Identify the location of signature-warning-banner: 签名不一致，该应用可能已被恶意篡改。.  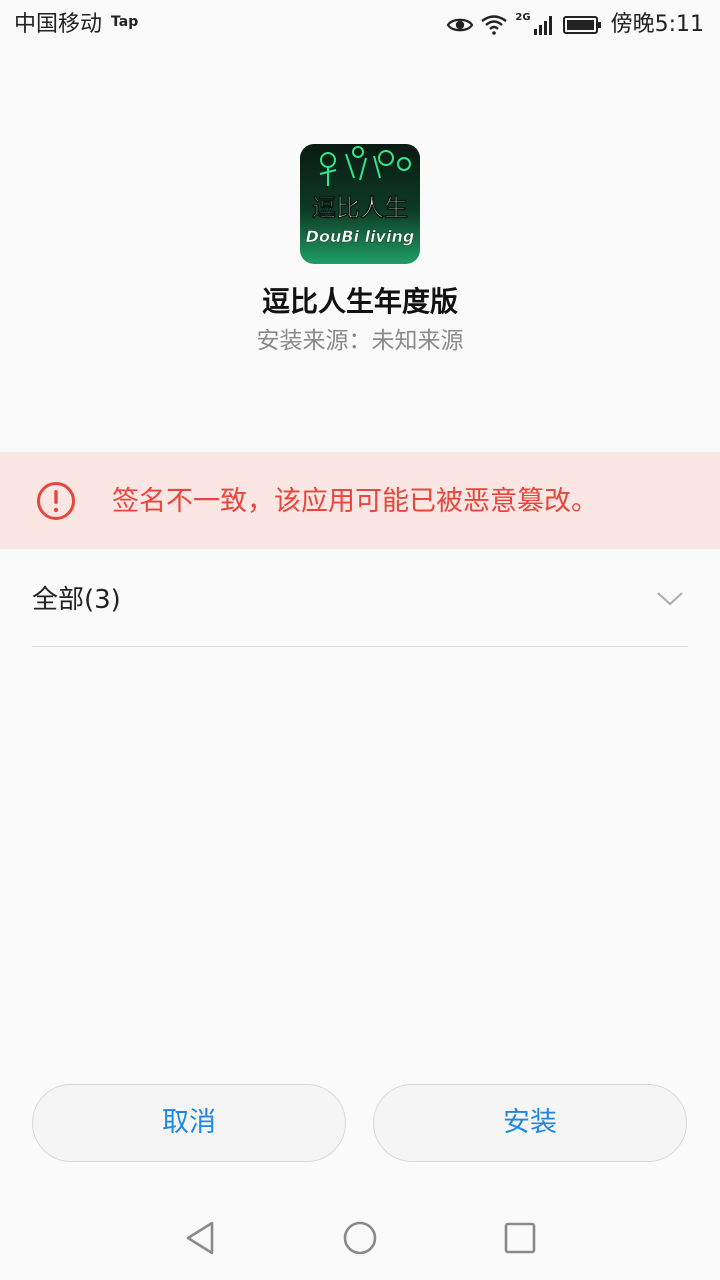
(360, 500).